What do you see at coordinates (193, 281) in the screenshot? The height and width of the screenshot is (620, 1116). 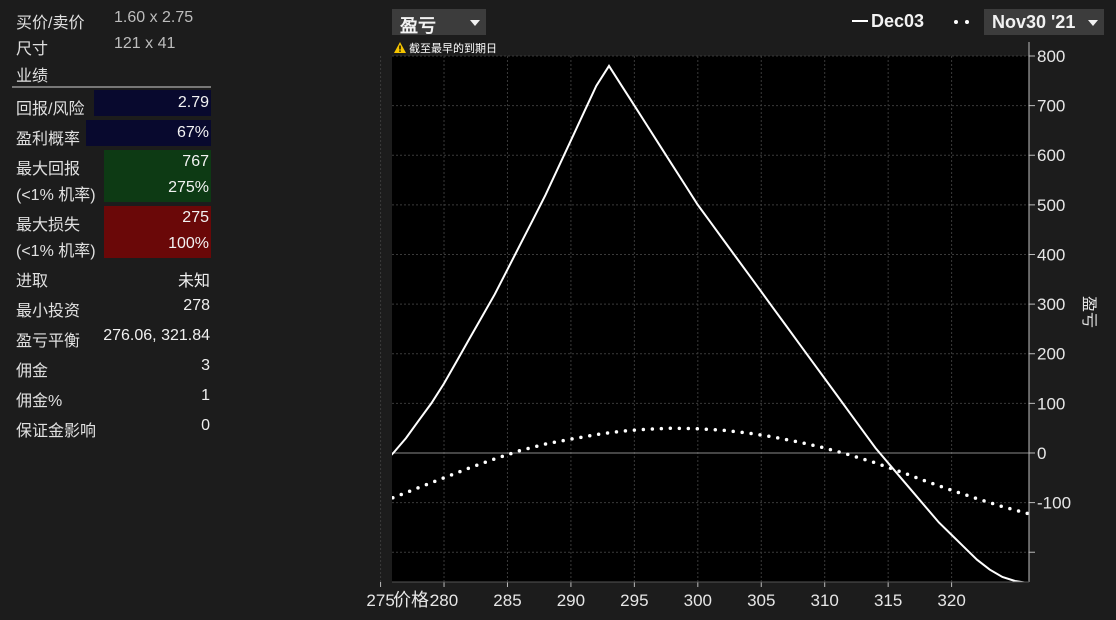 I see `edge-value: 未知` at bounding box center [193, 281].